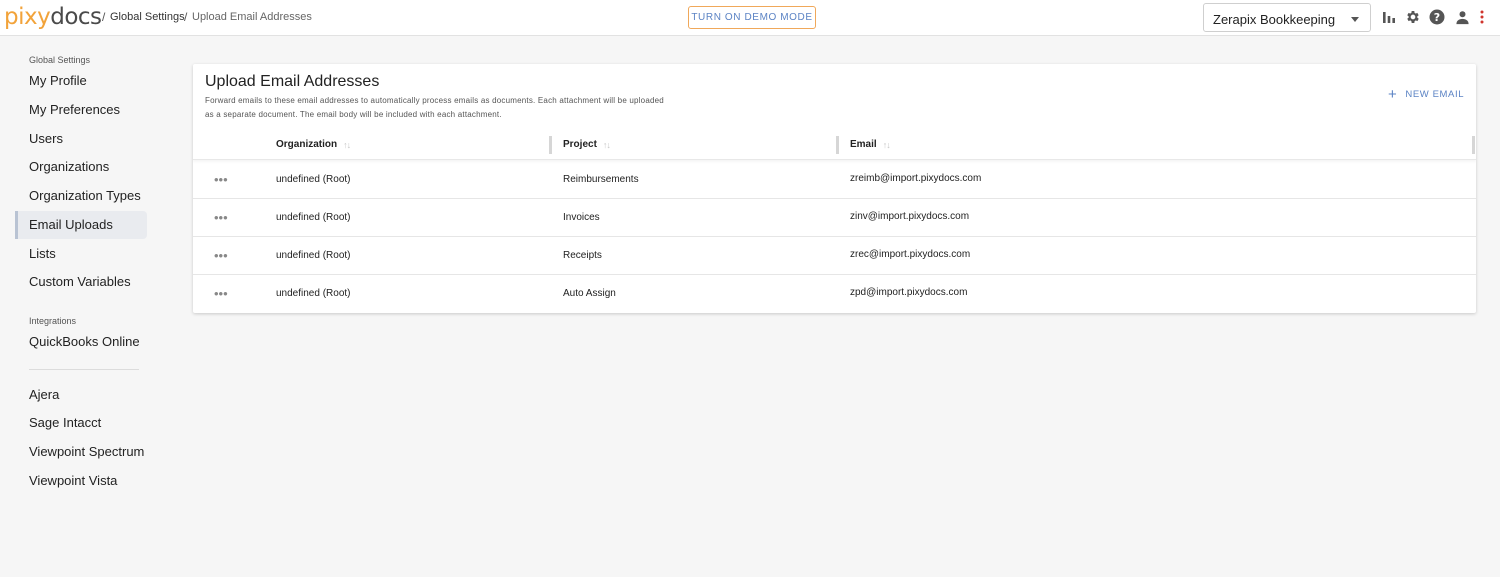  I want to click on help-icon: ?, so click(1437, 17).